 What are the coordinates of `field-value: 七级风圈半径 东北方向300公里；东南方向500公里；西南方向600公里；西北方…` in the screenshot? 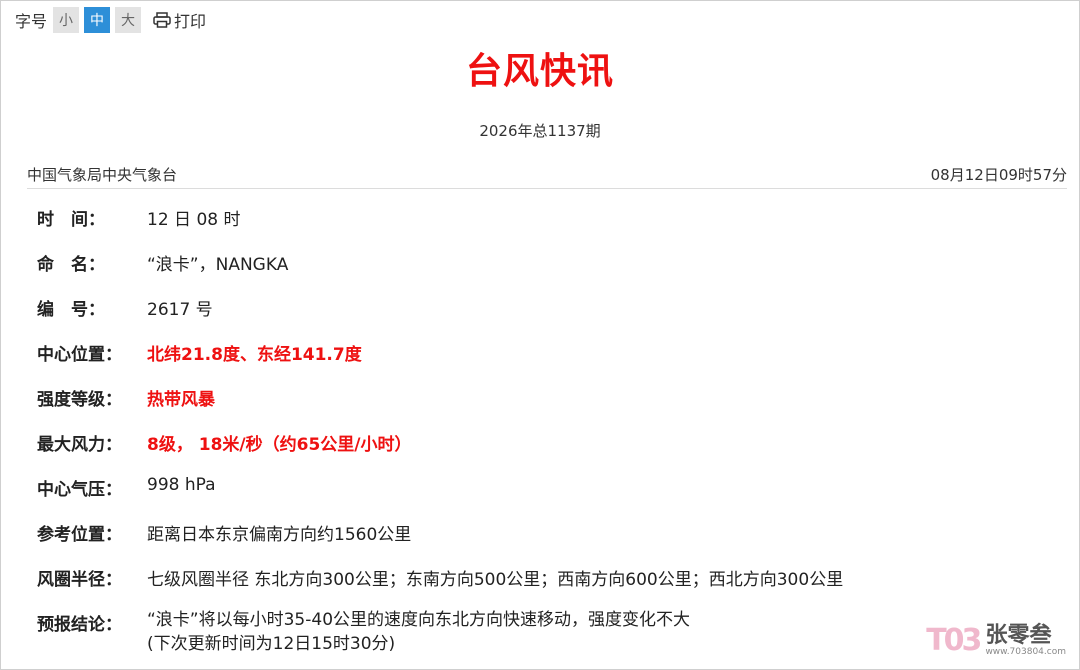 It's located at (495, 580).